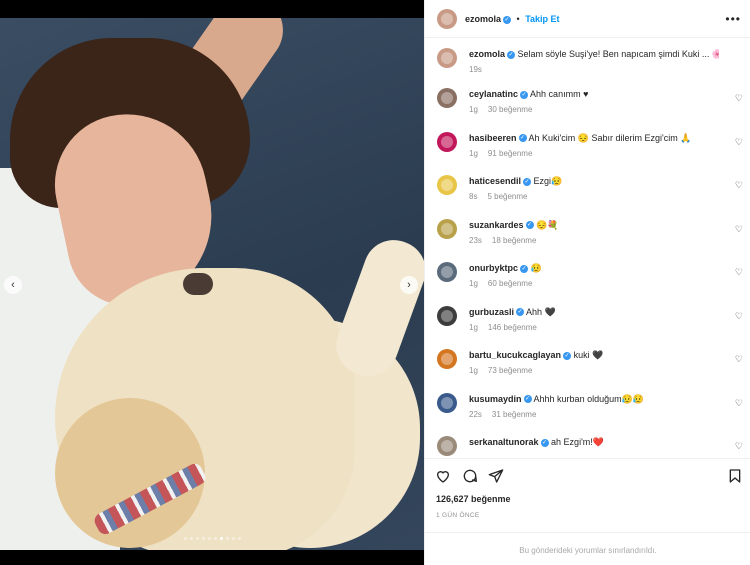 The image size is (750, 565). I want to click on comment-likes: 60 beğenme, so click(510, 283).